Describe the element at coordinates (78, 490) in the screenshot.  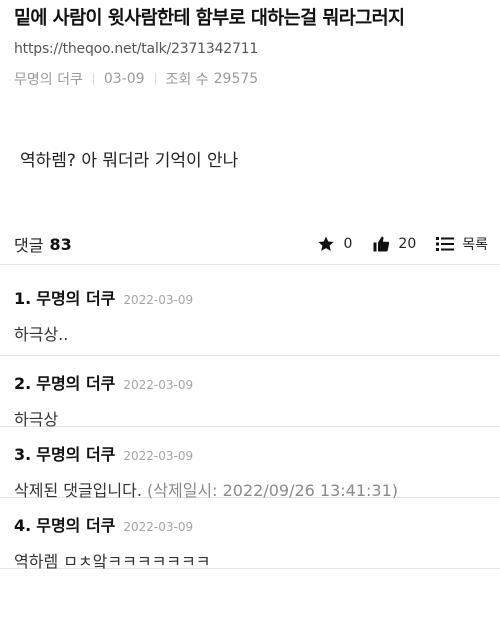
I see `deleted-comment-text: 삭제된 댓글입니다.` at that location.